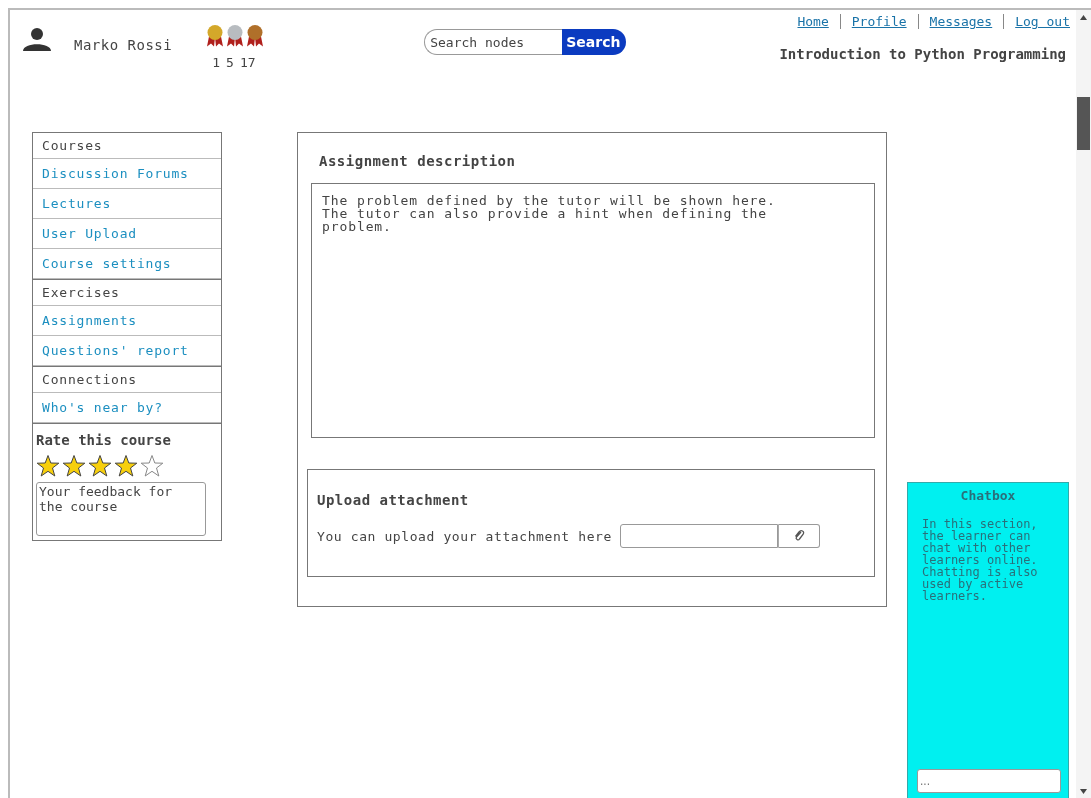 The image size is (1091, 798). Describe the element at coordinates (247, 62) in the screenshot. I see `medal-count: 17` at that location.